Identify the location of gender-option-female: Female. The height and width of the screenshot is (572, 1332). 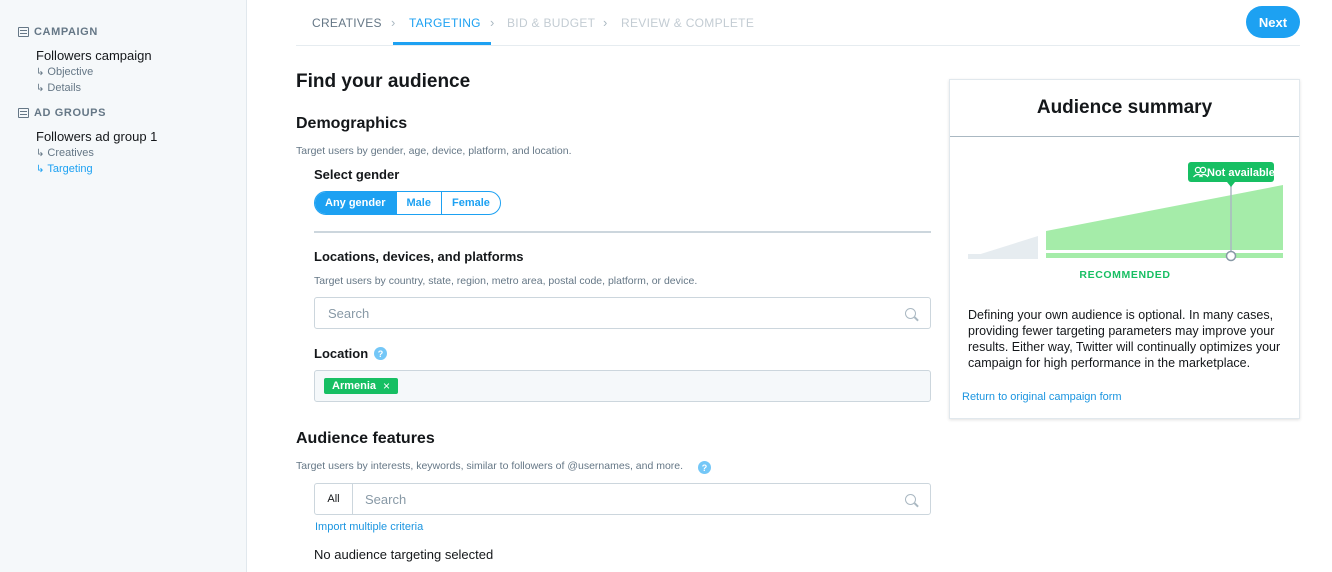
(470, 203).